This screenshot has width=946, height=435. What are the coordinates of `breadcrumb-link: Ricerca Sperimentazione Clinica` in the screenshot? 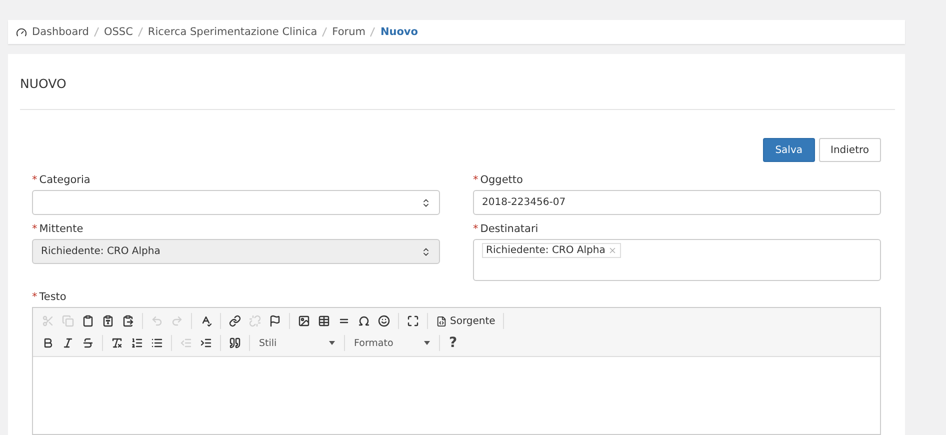 It's located at (233, 32).